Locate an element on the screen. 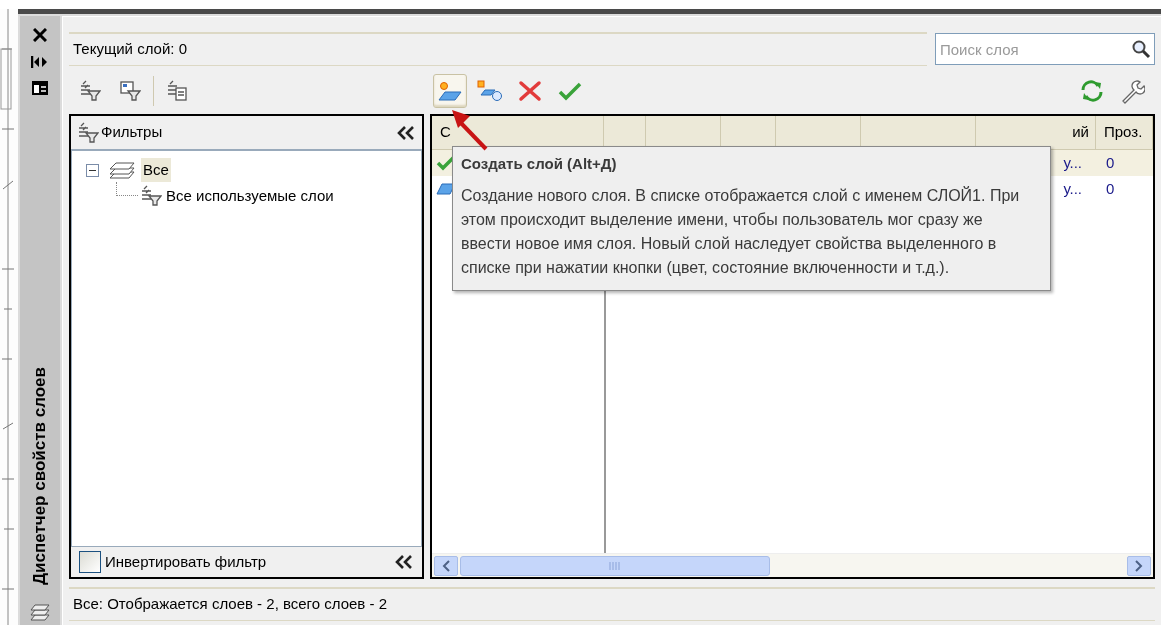 This screenshot has height=625, width=1161. column-header: С is located at coordinates (445, 132).